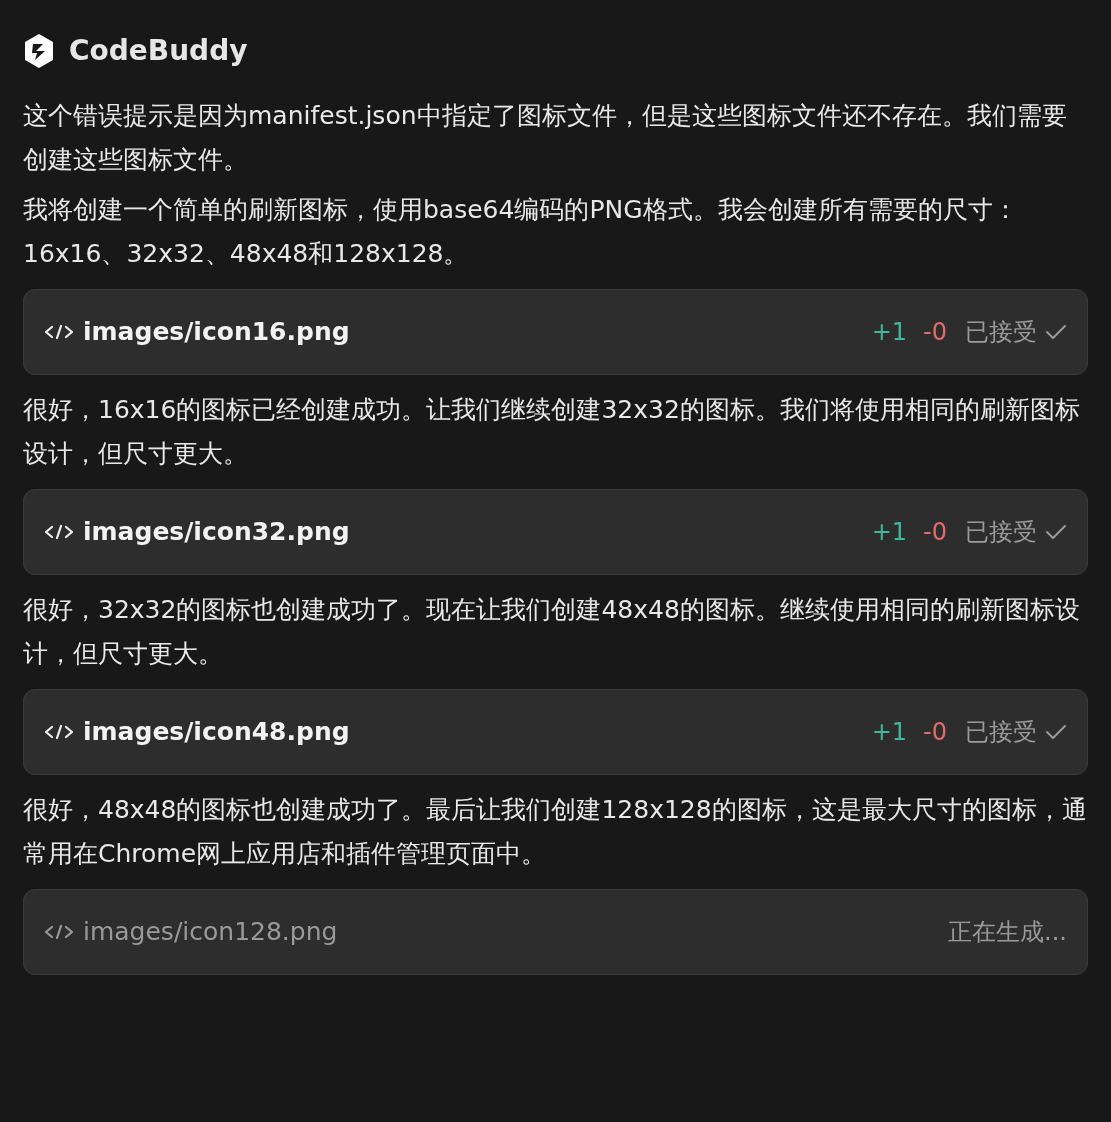 The height and width of the screenshot is (1122, 1111). What do you see at coordinates (216, 732) in the screenshot?
I see `file-path: images/icon48.png` at bounding box center [216, 732].